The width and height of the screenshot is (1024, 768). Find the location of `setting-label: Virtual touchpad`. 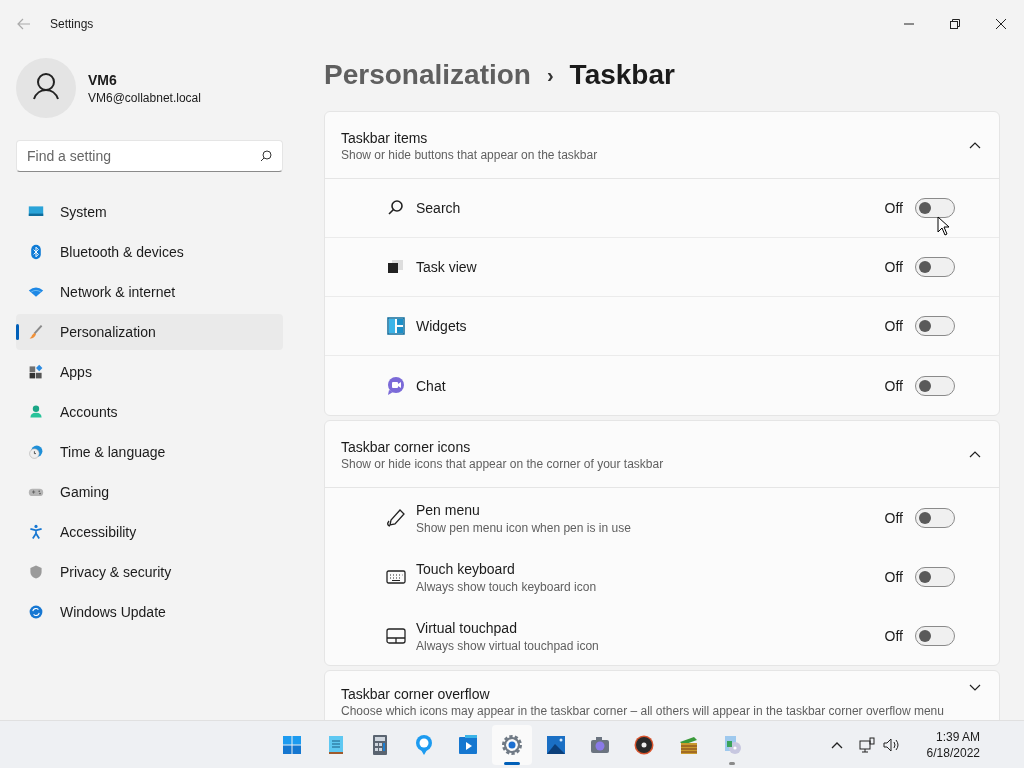

setting-label: Virtual touchpad is located at coordinates (467, 628).